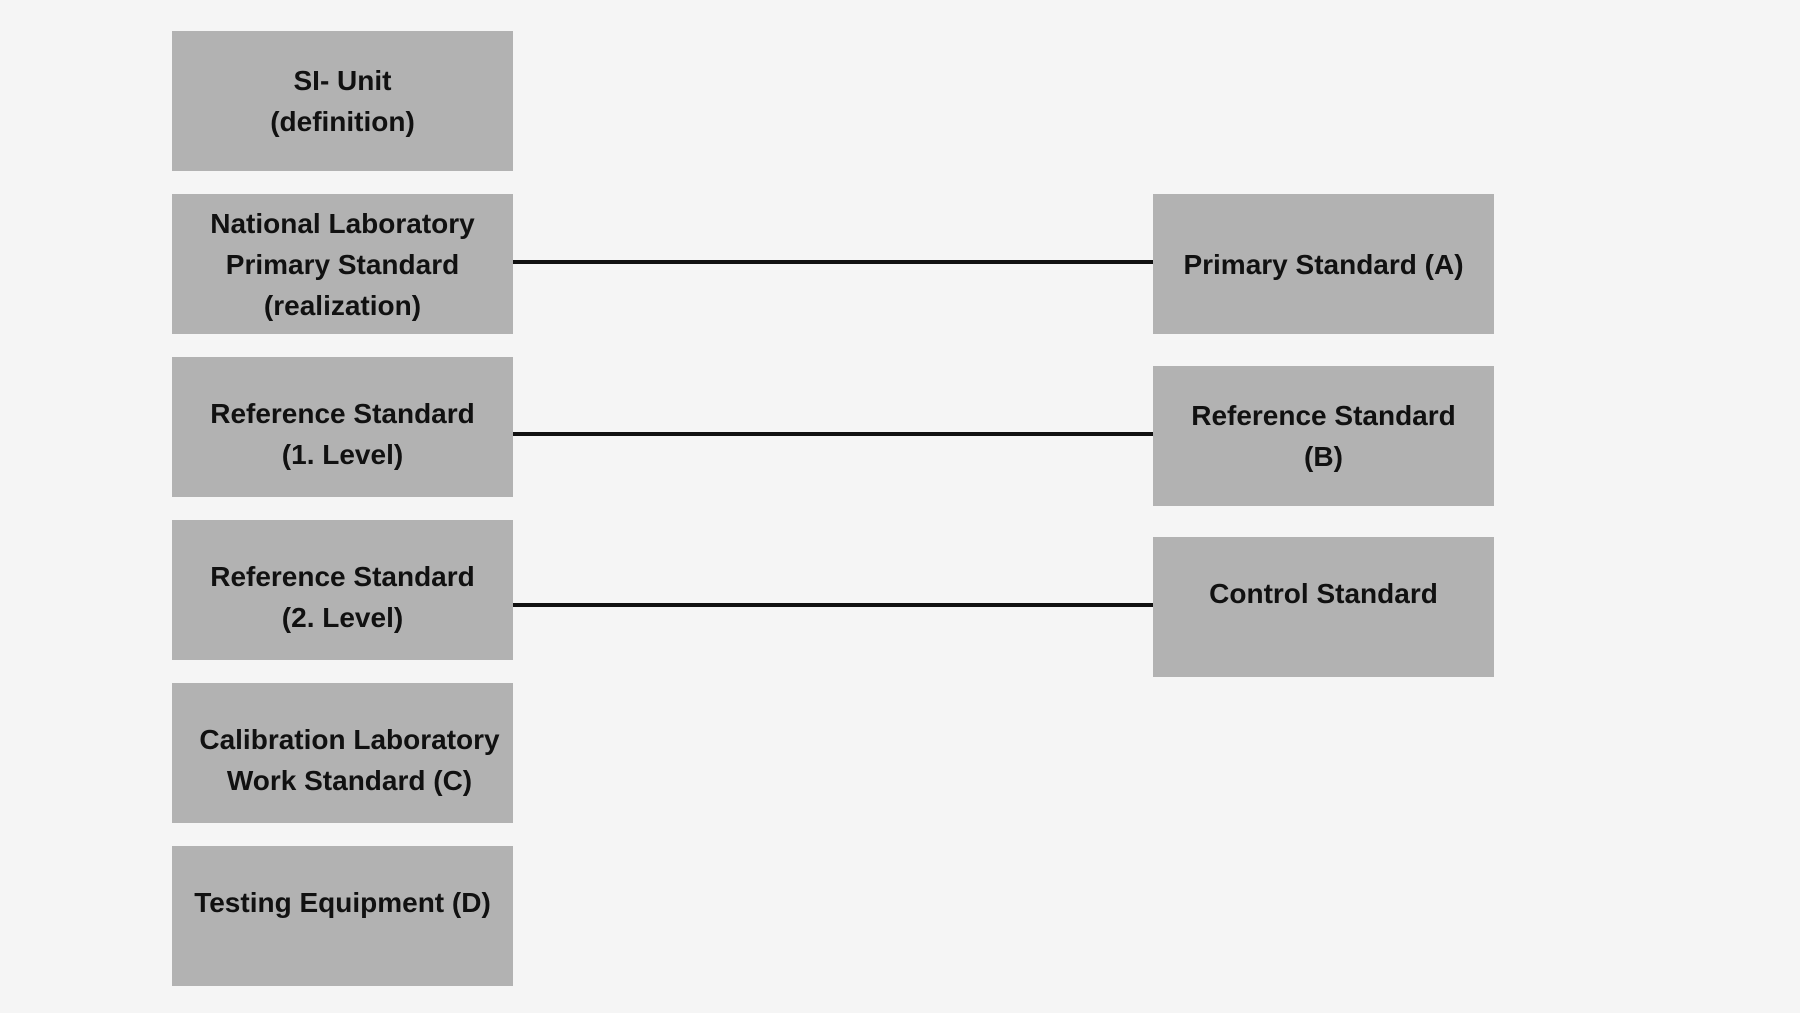  What do you see at coordinates (1323, 607) in the screenshot?
I see `node-control-standard: Control Standard` at bounding box center [1323, 607].